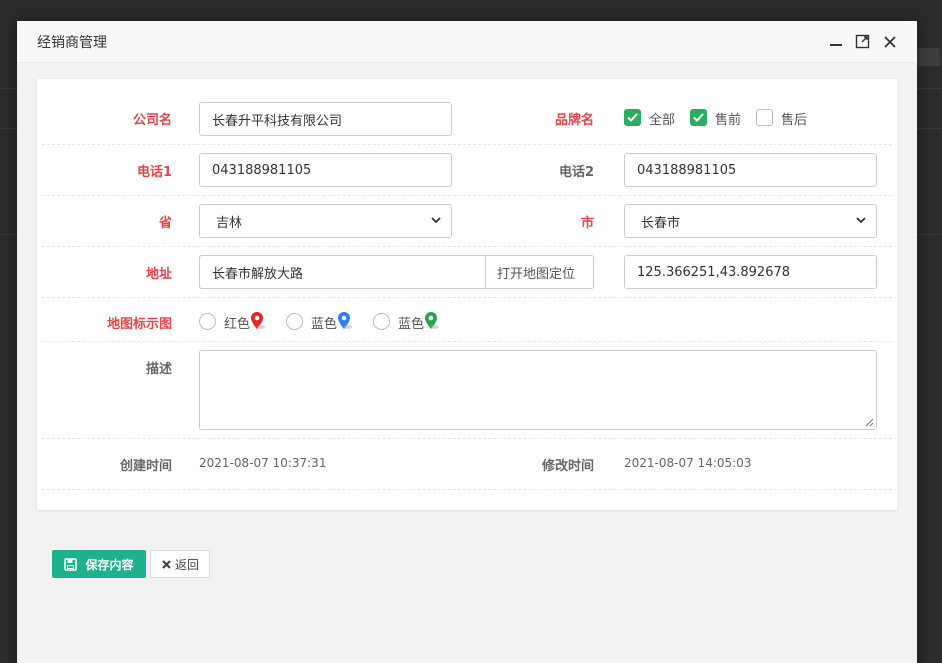  I want to click on map-marker-label: 地图标示图, so click(139, 324).